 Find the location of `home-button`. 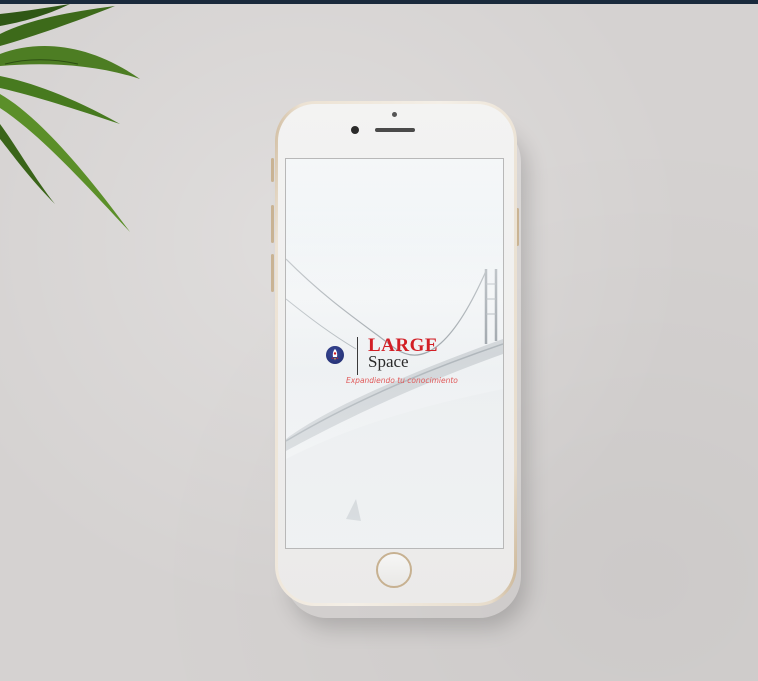

home-button is located at coordinates (394, 570).